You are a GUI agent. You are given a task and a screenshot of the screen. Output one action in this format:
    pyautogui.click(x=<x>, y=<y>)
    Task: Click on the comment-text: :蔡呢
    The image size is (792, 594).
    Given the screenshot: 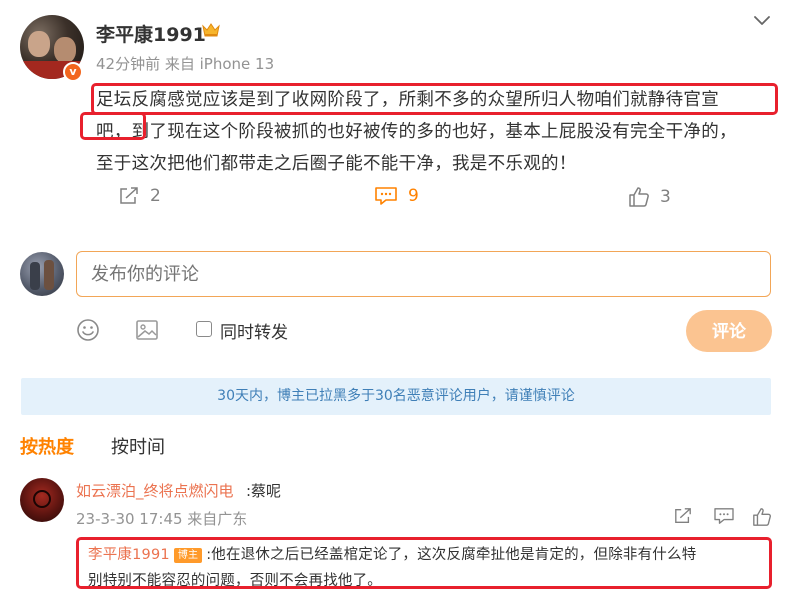 What is the action you would take?
    pyautogui.click(x=264, y=491)
    